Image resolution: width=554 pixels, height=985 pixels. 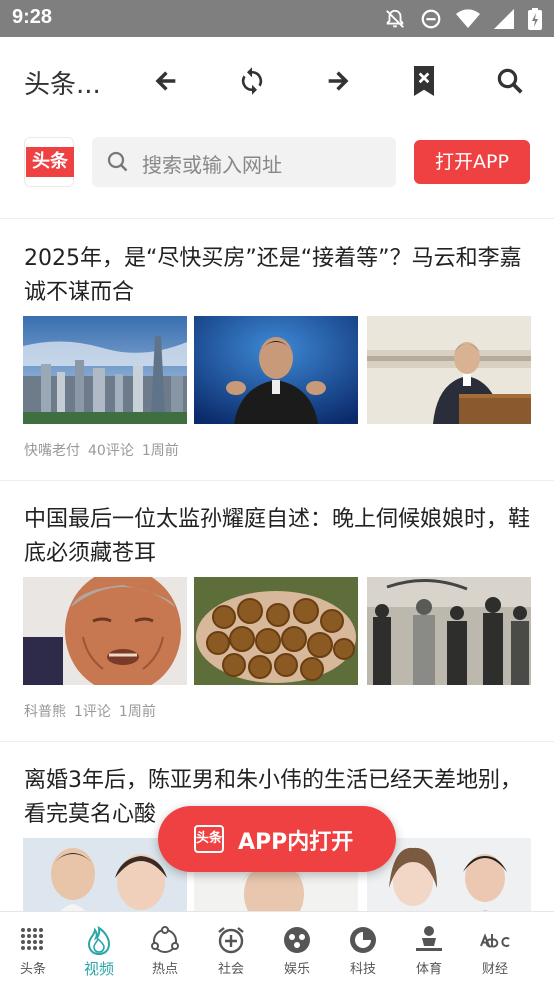 What do you see at coordinates (472, 162) in the screenshot?
I see `open-app-button: 打开APP` at bounding box center [472, 162].